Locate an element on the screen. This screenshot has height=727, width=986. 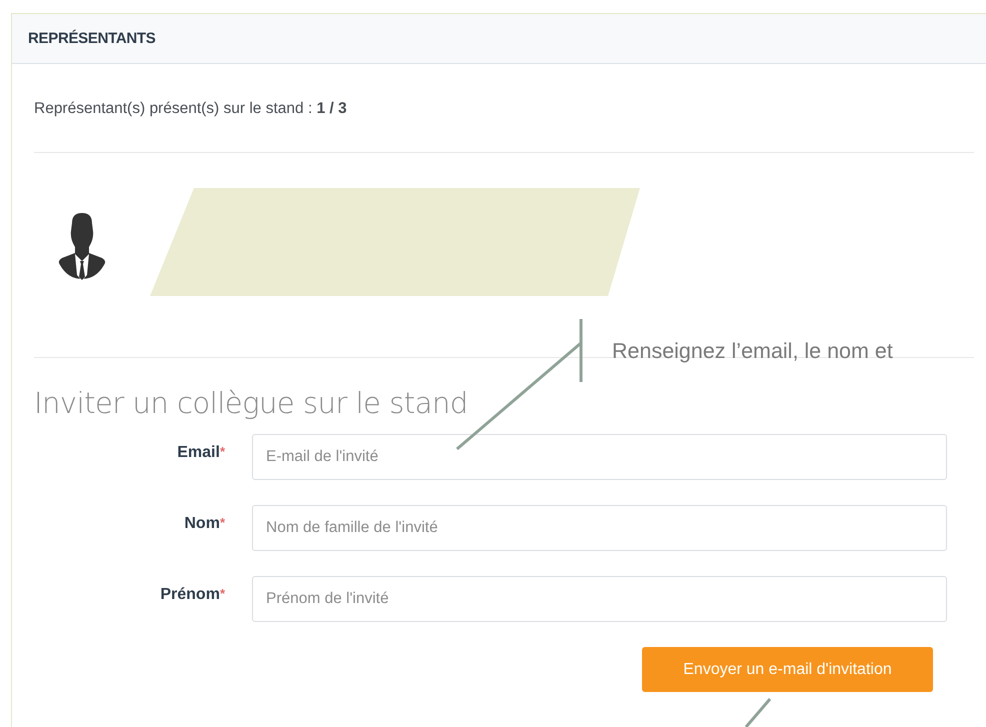
present-count-text: Représentant(s) présent(s) sur le stand : 1 / 3 is located at coordinates (191, 109).